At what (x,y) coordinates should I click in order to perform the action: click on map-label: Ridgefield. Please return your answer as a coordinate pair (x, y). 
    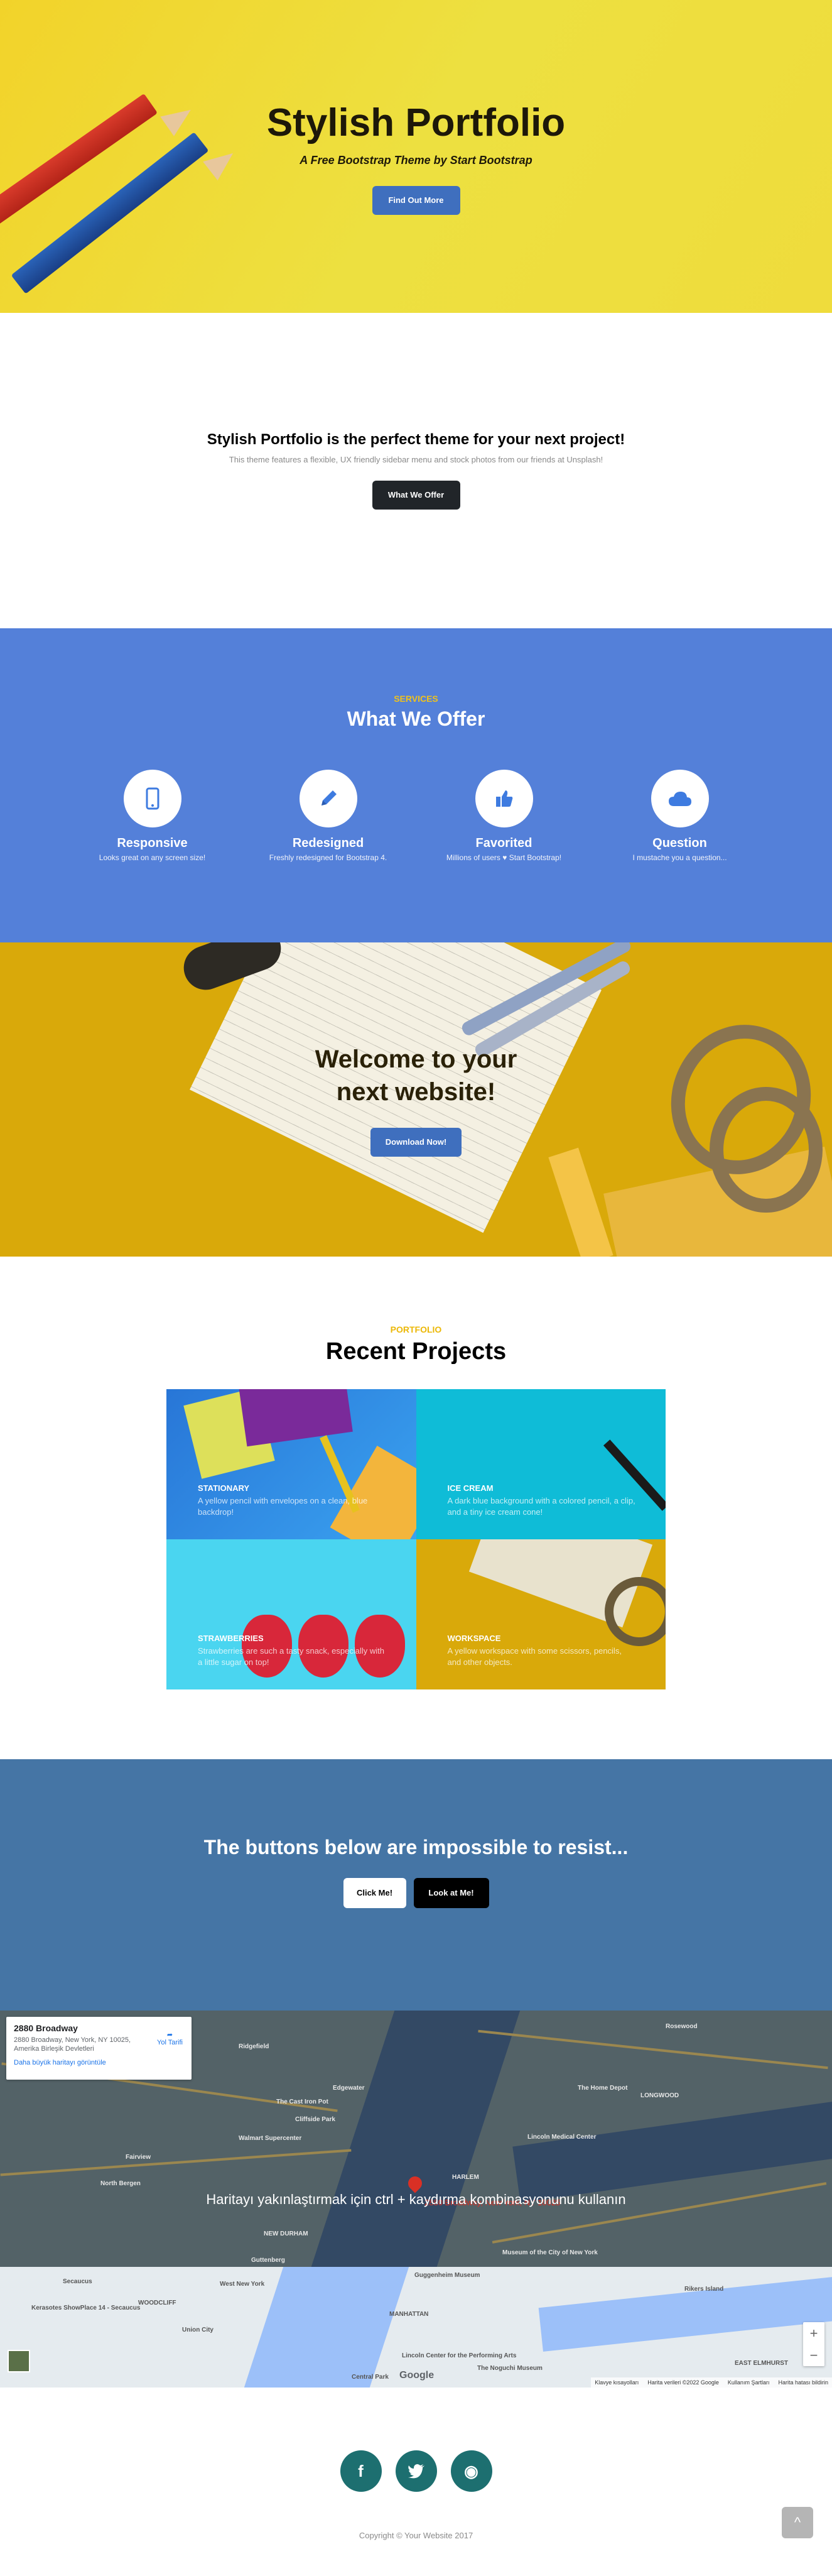
    Looking at the image, I should click on (254, 2047).